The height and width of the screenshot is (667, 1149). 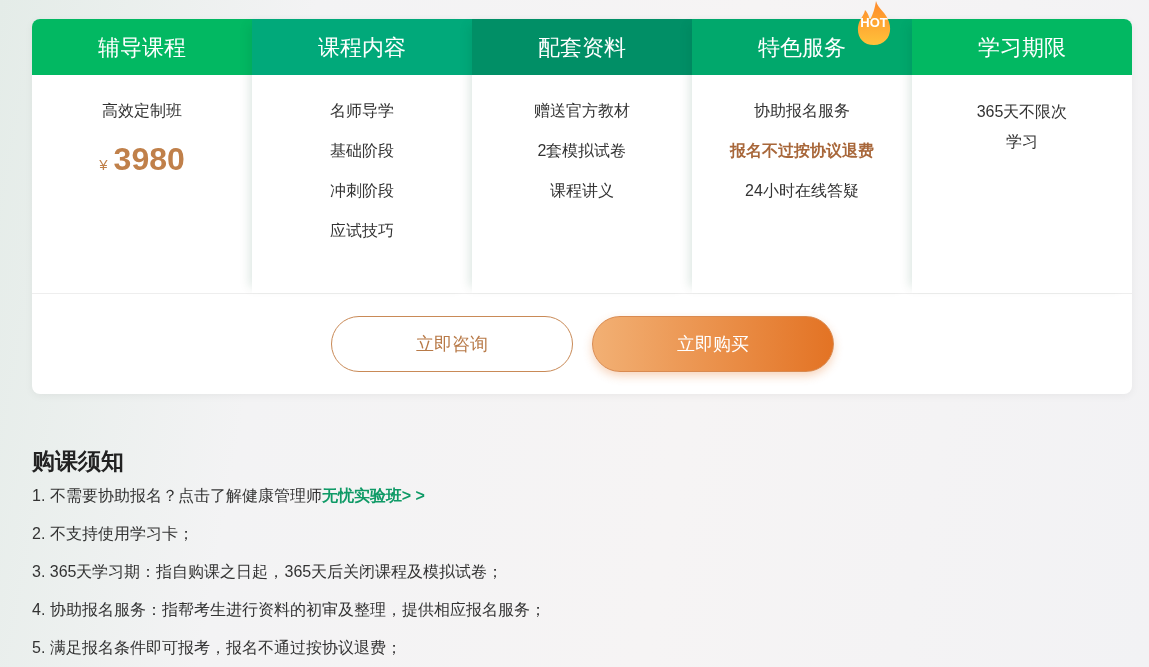 What do you see at coordinates (582, 151) in the screenshot?
I see `feature-text: 2套模拟试卷` at bounding box center [582, 151].